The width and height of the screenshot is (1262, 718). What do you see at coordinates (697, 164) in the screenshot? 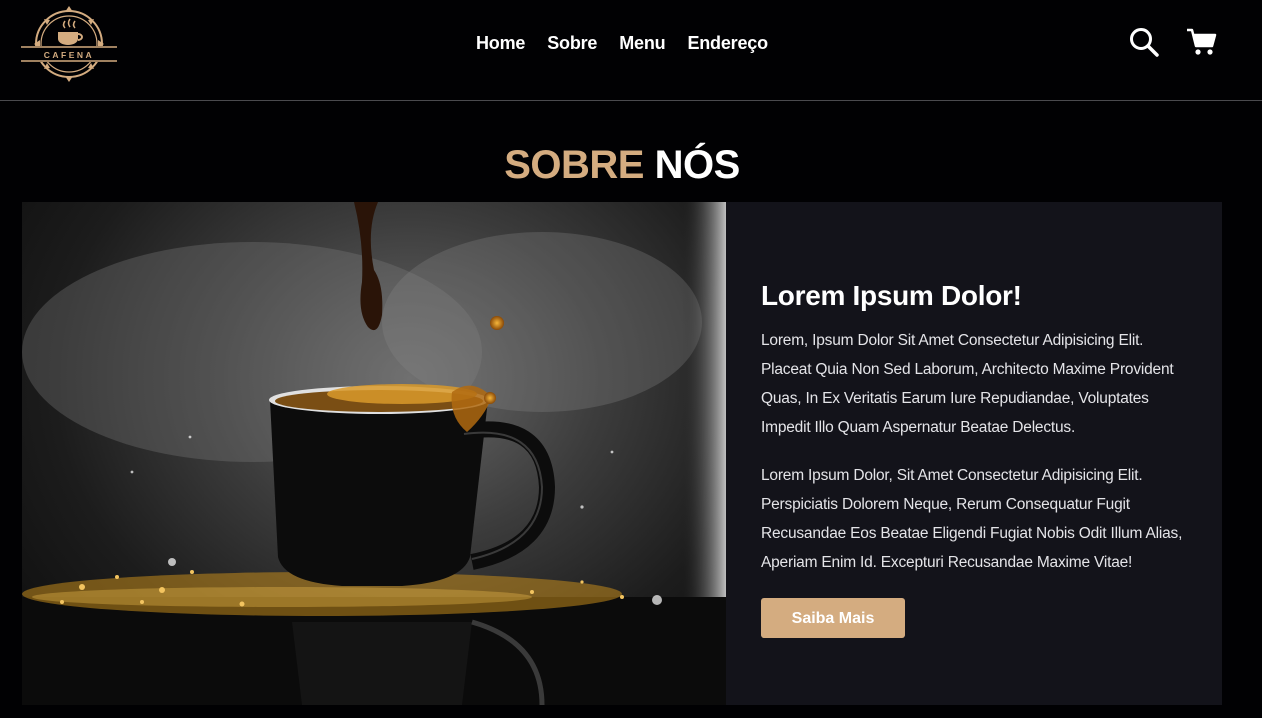
I see `title-rest: NÓS` at bounding box center [697, 164].